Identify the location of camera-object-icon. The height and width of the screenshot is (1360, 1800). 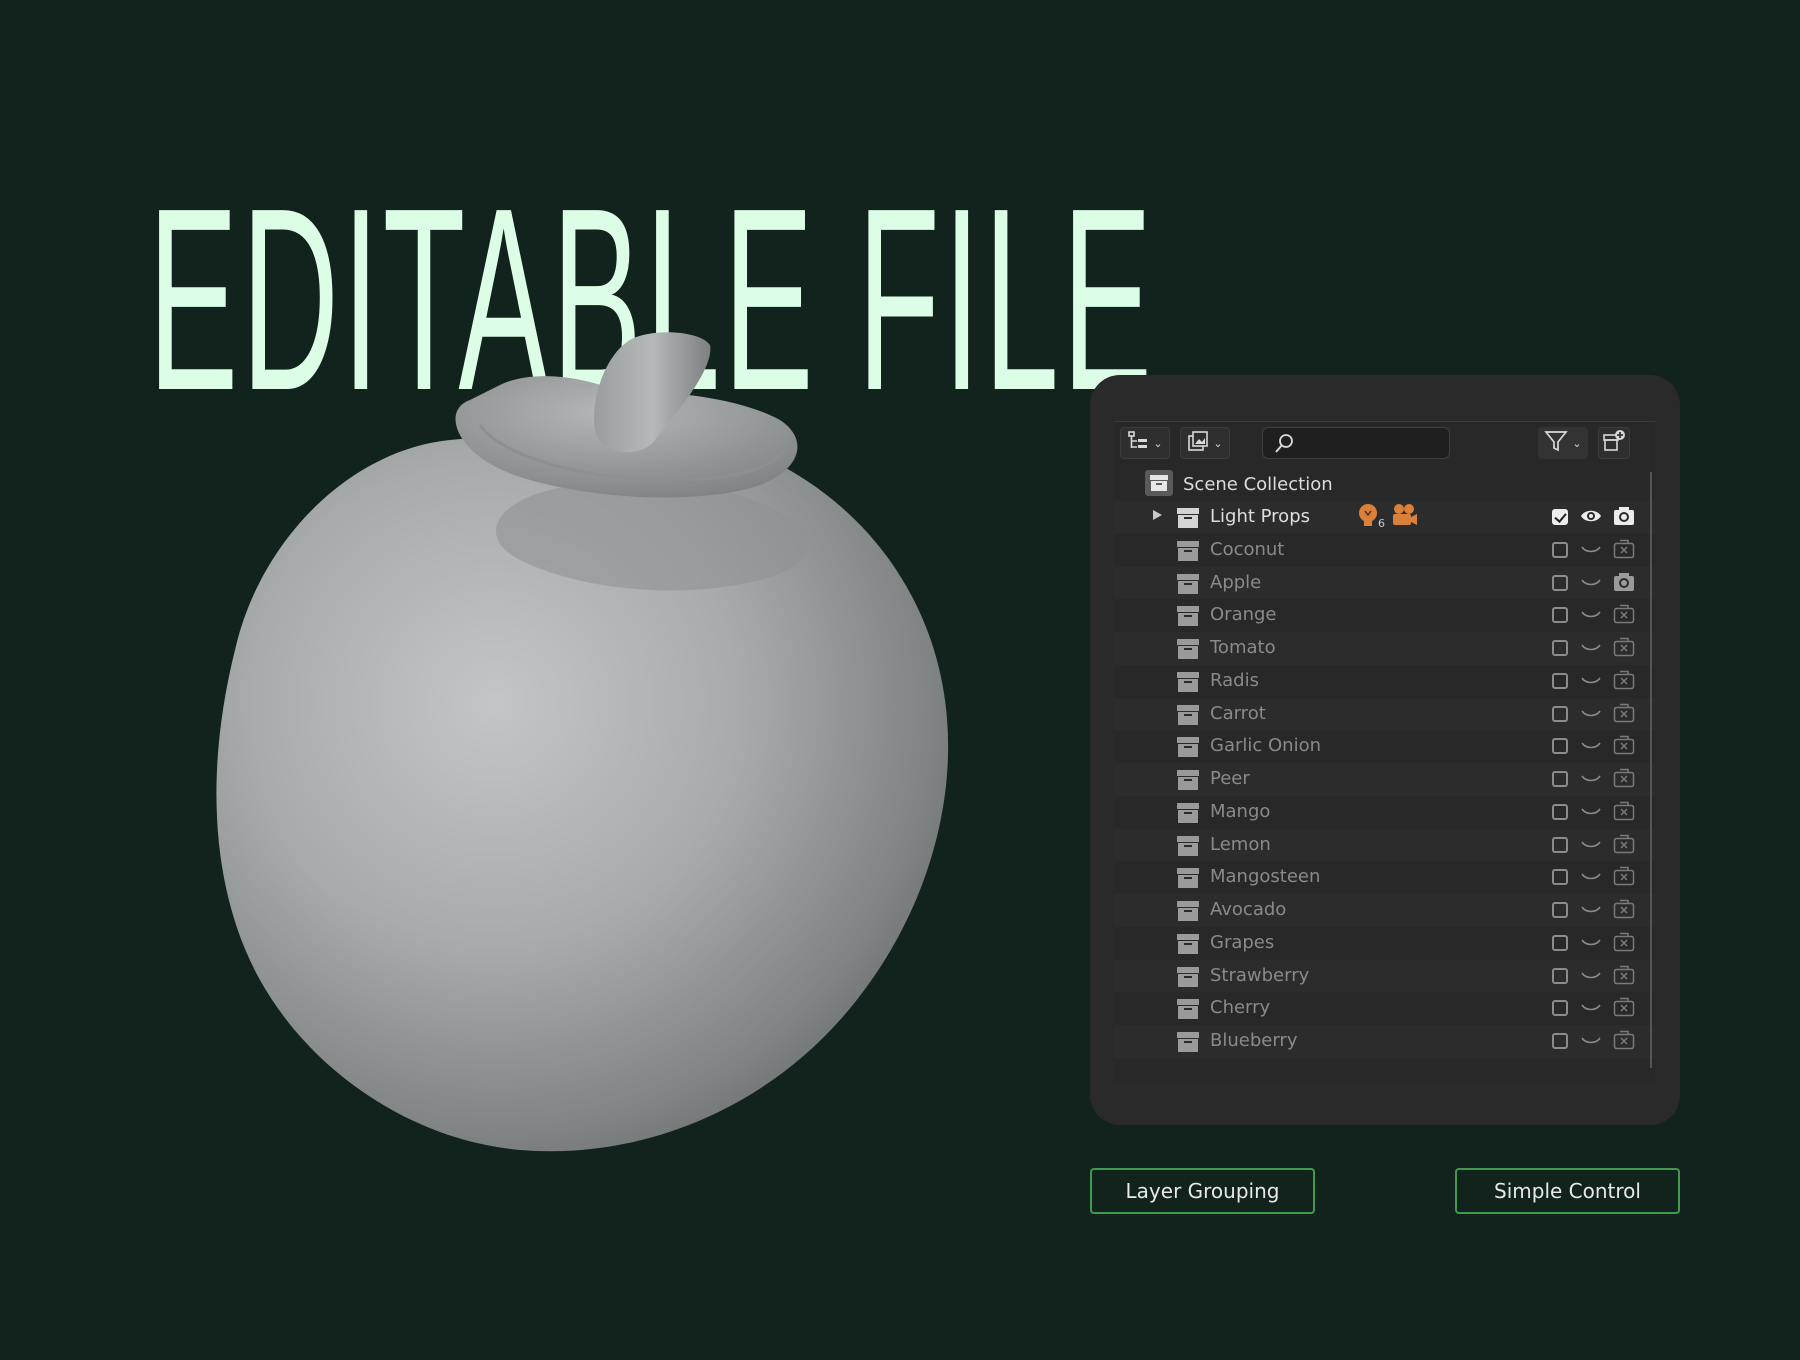
(1404, 518).